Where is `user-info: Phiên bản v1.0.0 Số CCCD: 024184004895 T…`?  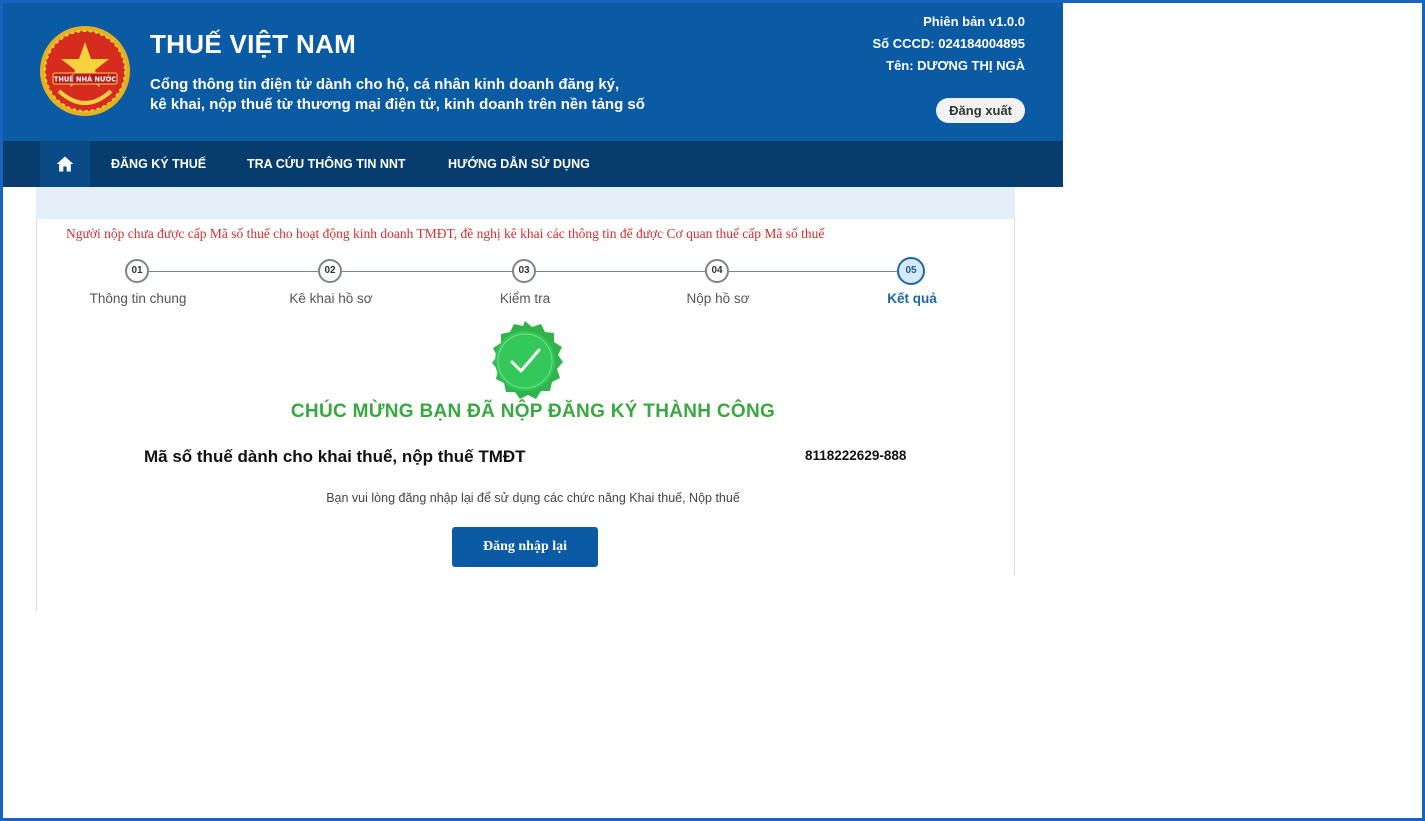
user-info: Phiên bản v1.0.0 Số CCCD: 024184004895 T… is located at coordinates (949, 44).